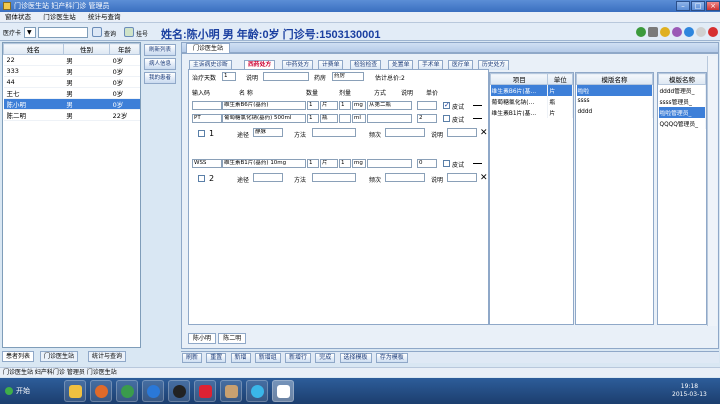 Image resolution: width=720 pixels, height=404 pixels. I want to click on exit-icon, so click(713, 32).